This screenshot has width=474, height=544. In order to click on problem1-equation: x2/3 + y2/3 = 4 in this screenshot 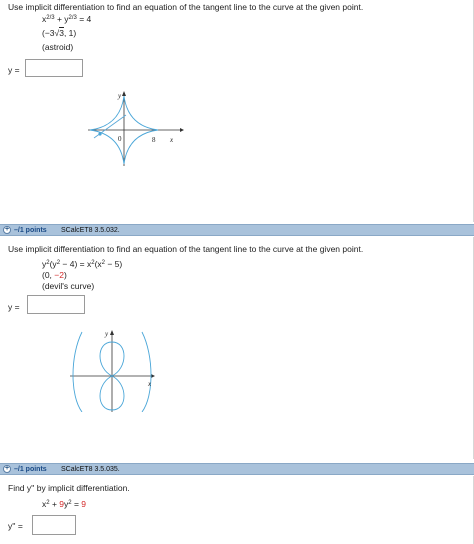, I will do `click(67, 19)`.